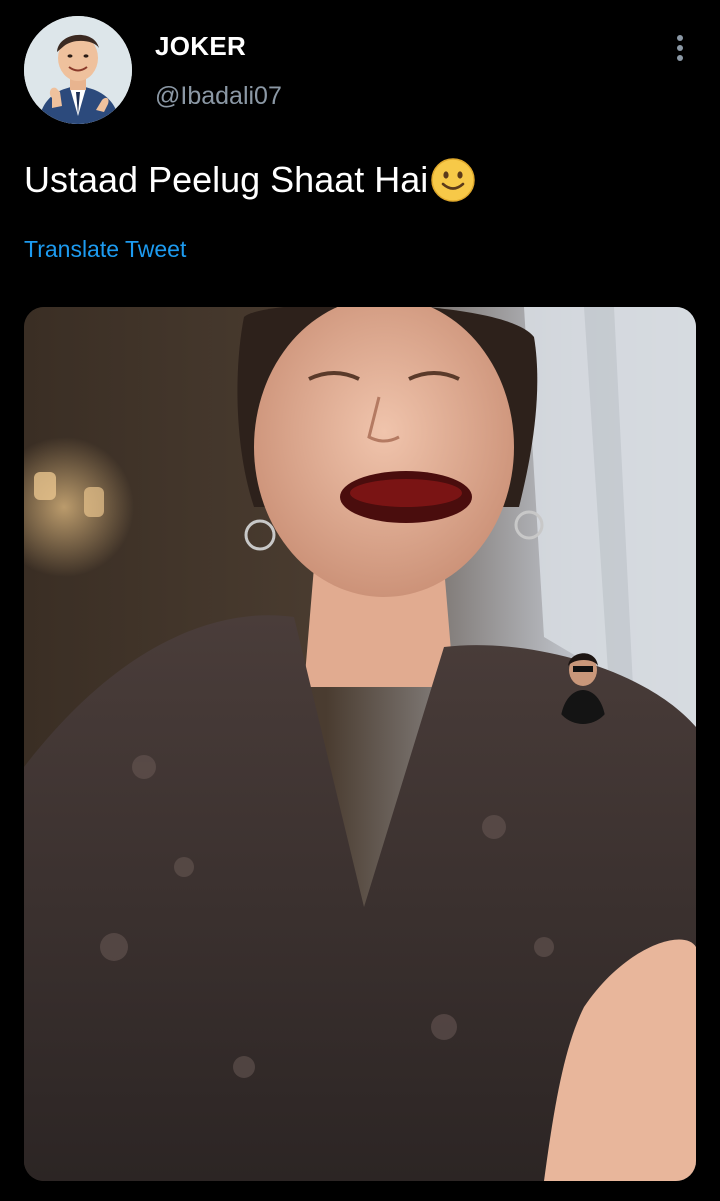 This screenshot has height=1201, width=720. I want to click on author-handle: @Ibadali07, so click(218, 96).